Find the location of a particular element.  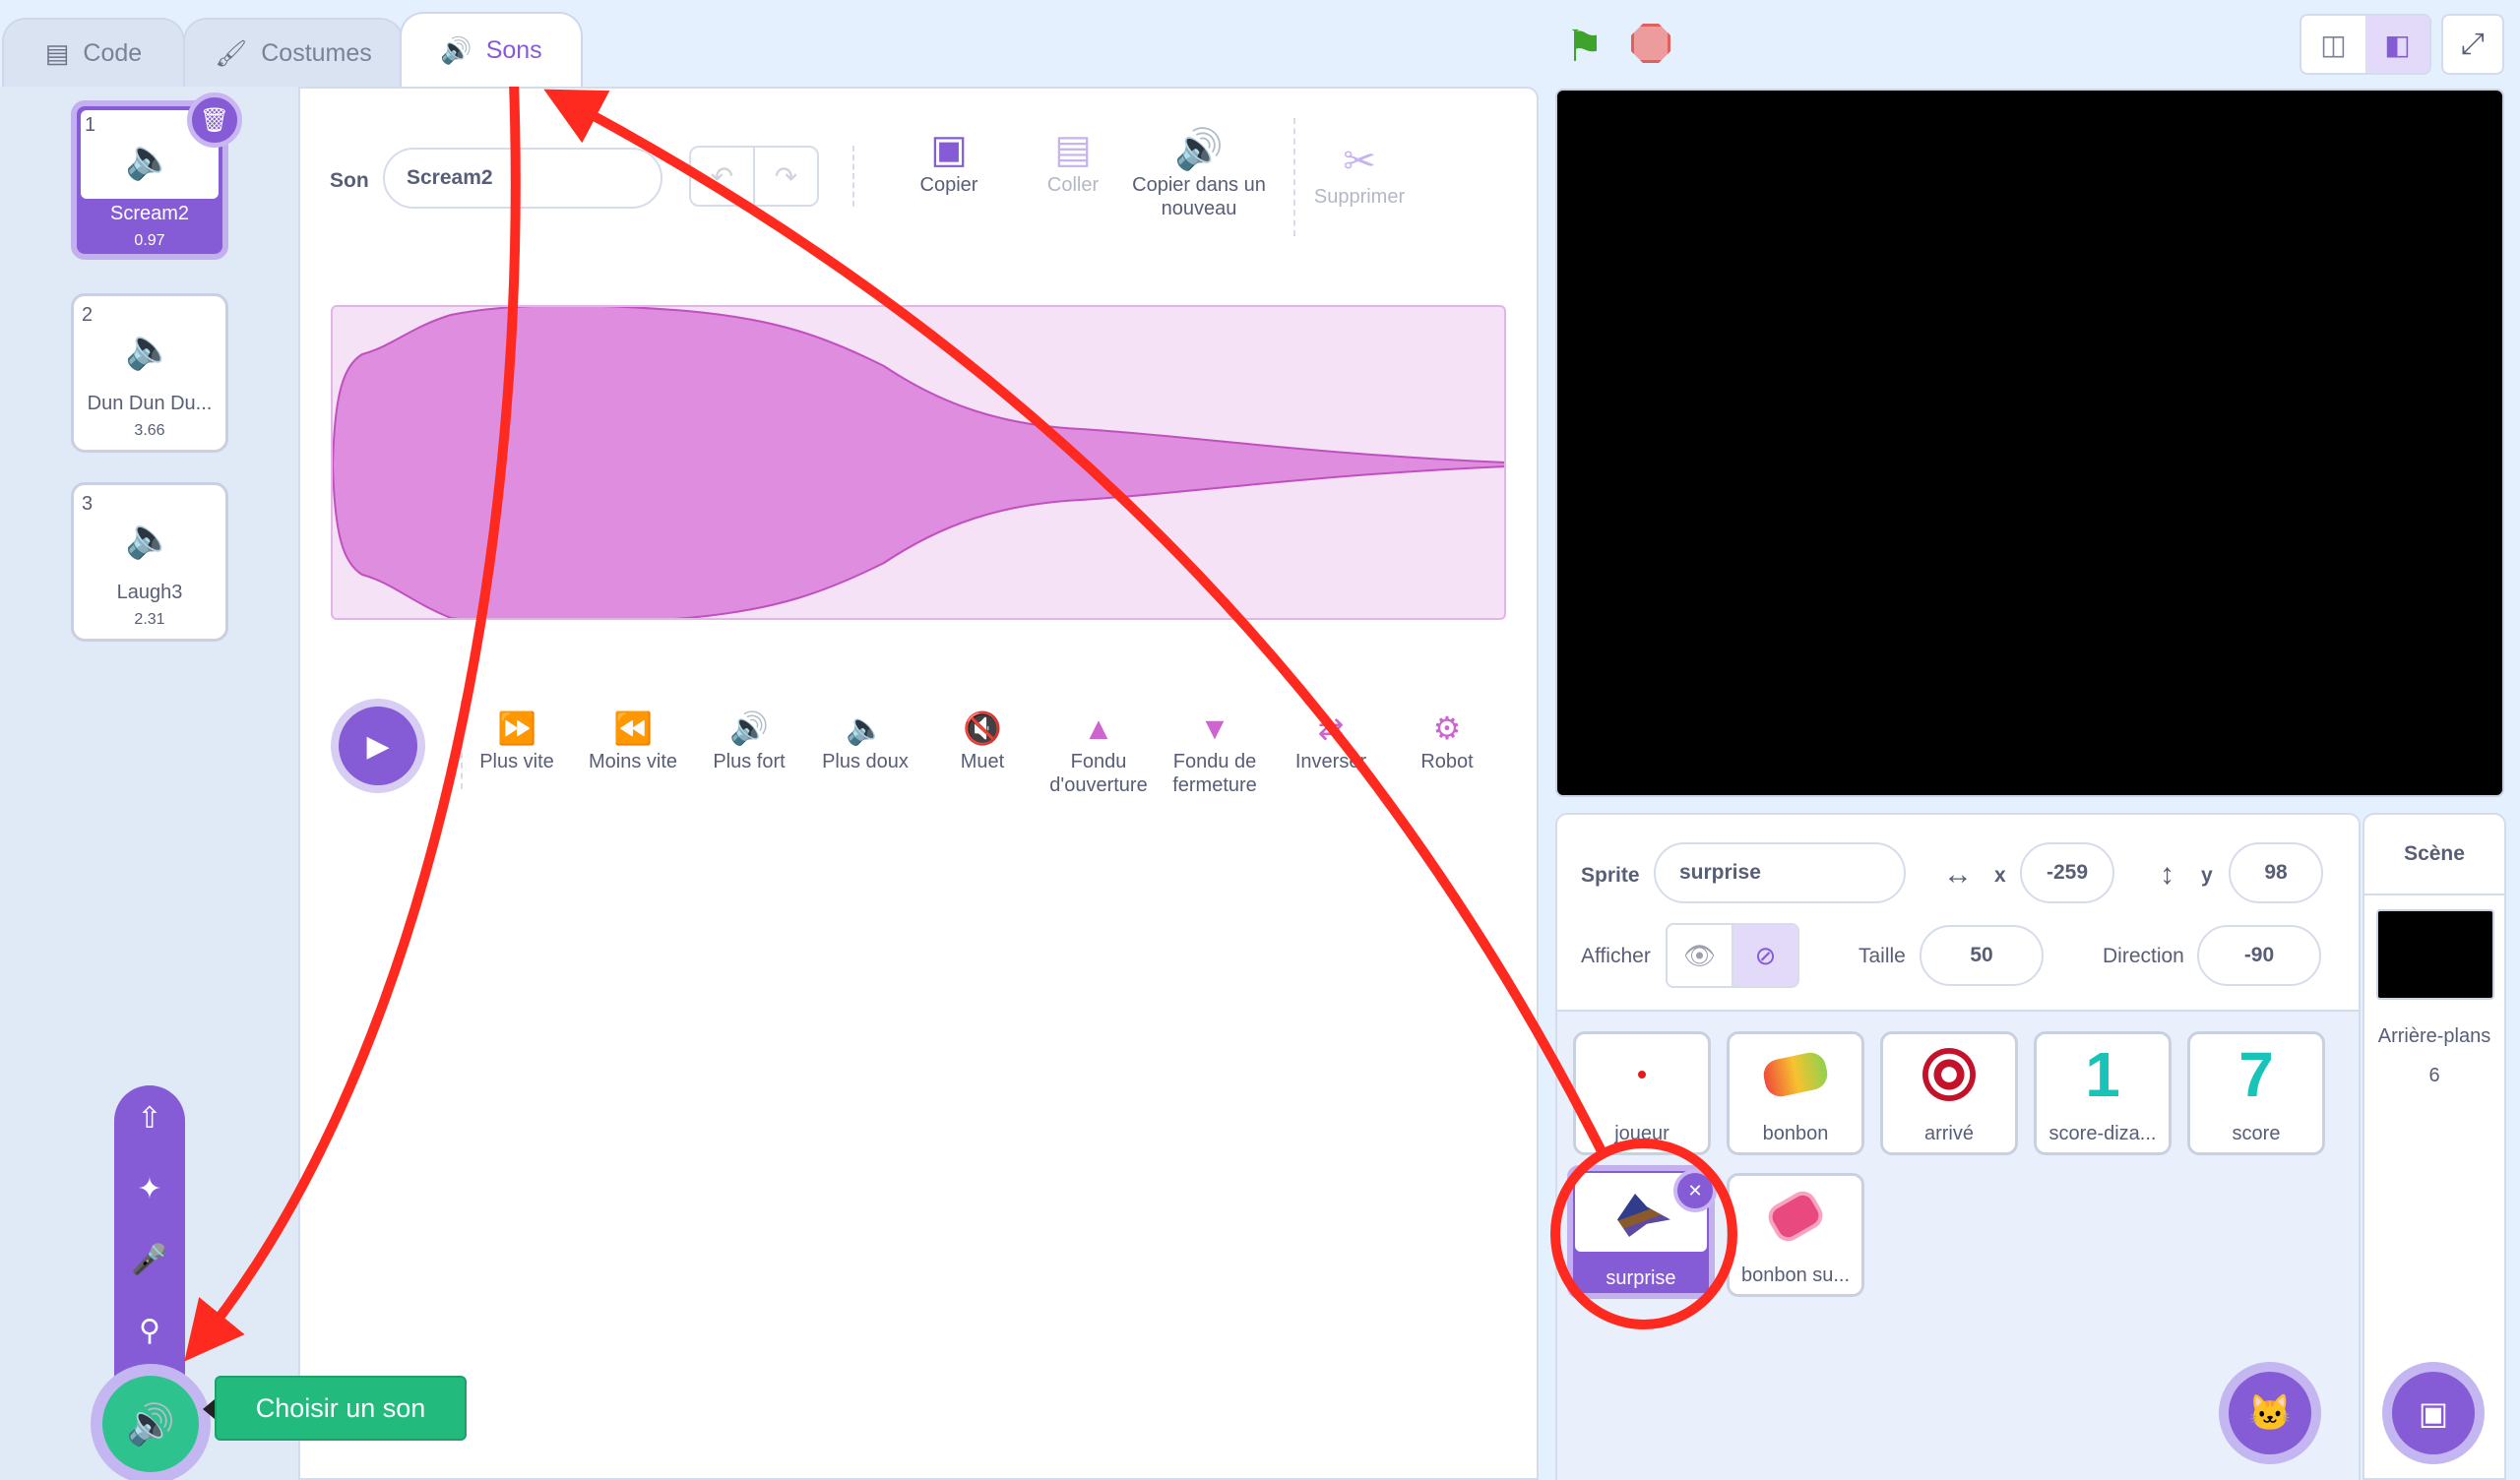

sound-name-input: Scream2 is located at coordinates (522, 178).